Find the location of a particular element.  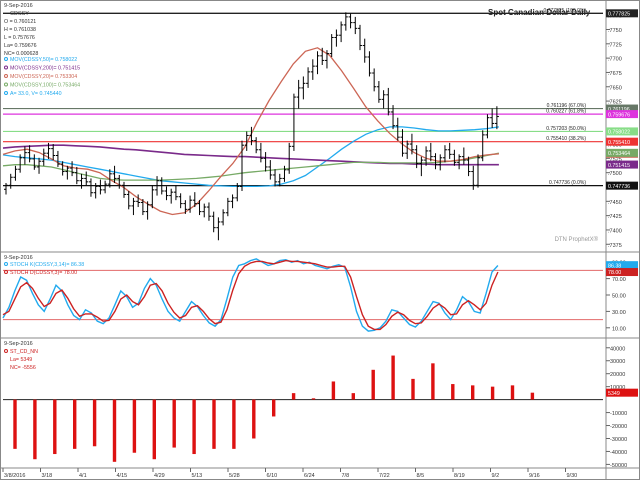

date-label: 3/18 is located at coordinates (47, 476).